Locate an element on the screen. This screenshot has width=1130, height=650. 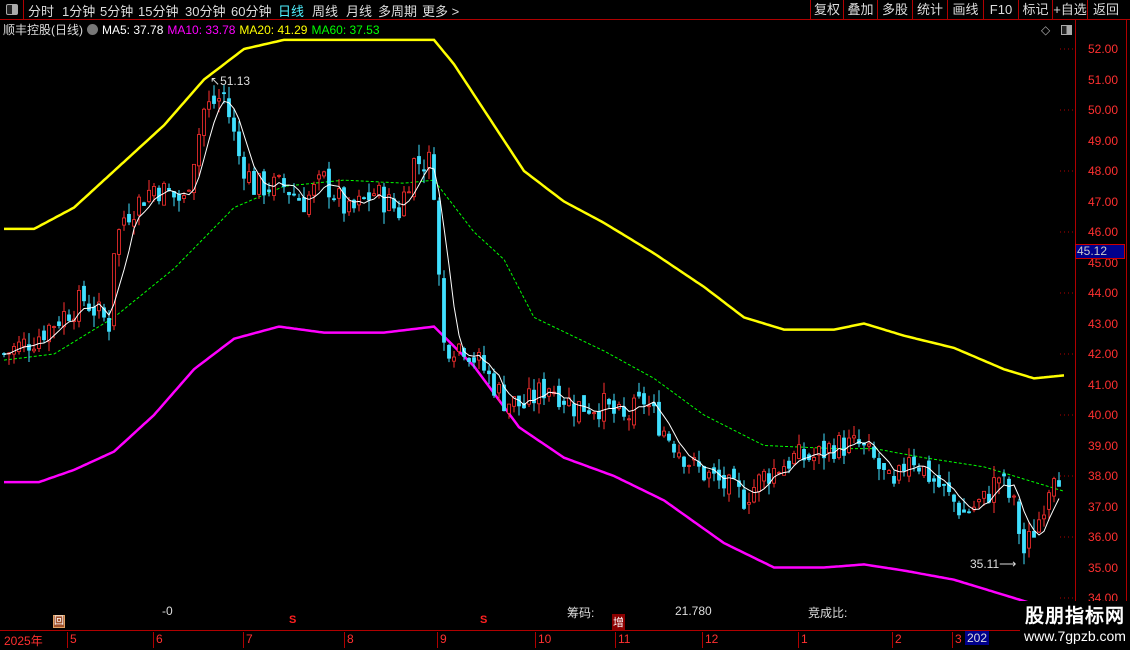
price-axis-line is located at coordinates (1075, 325).